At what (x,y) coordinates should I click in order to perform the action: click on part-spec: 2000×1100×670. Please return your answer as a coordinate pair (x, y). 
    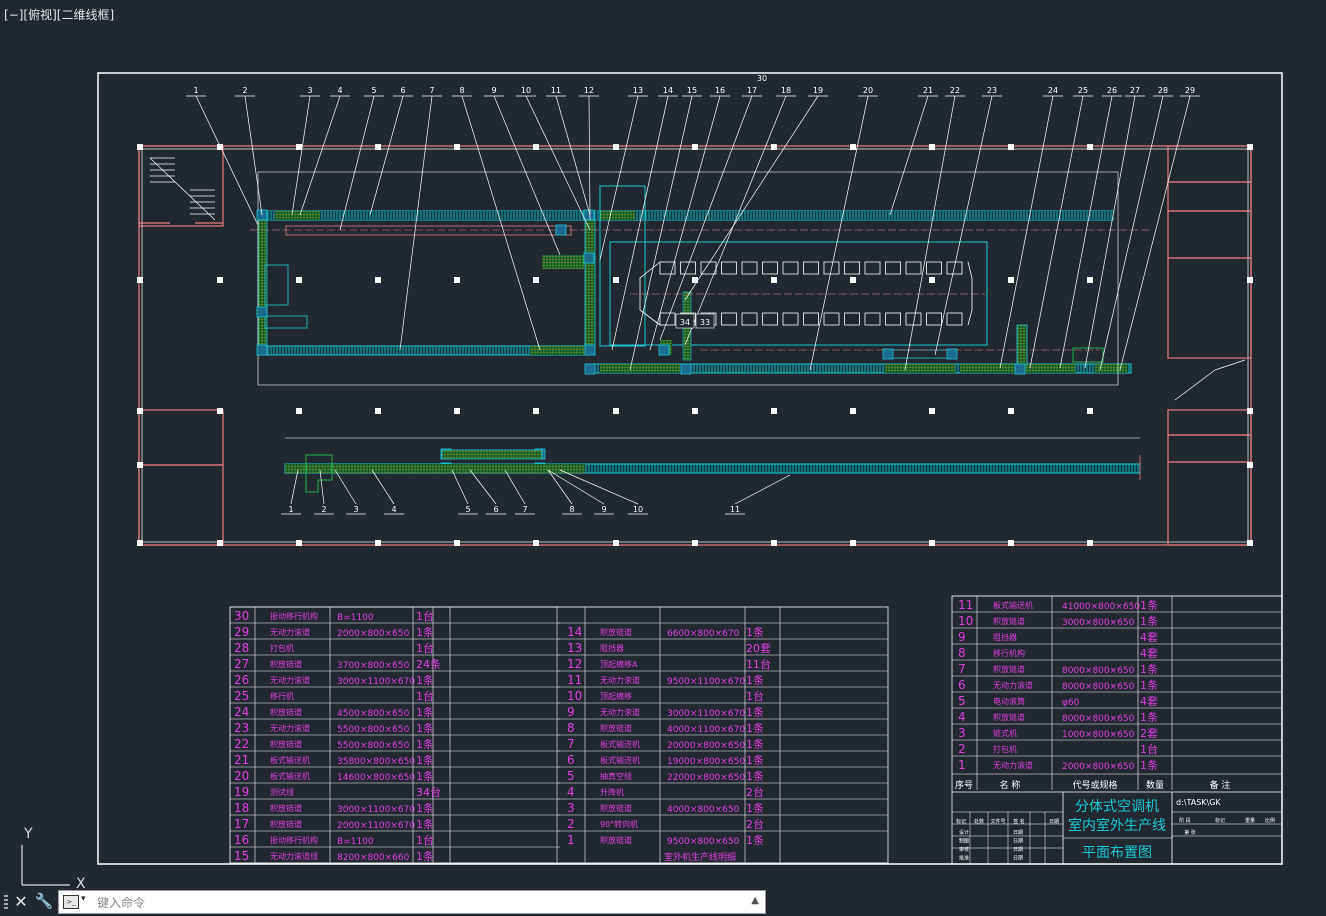
    Looking at the image, I should click on (376, 826).